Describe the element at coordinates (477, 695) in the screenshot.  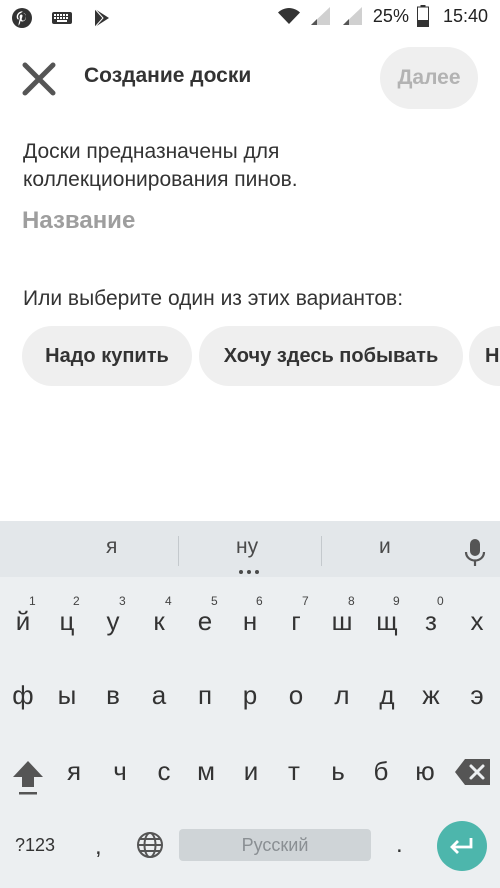
I see `key-э: э` at that location.